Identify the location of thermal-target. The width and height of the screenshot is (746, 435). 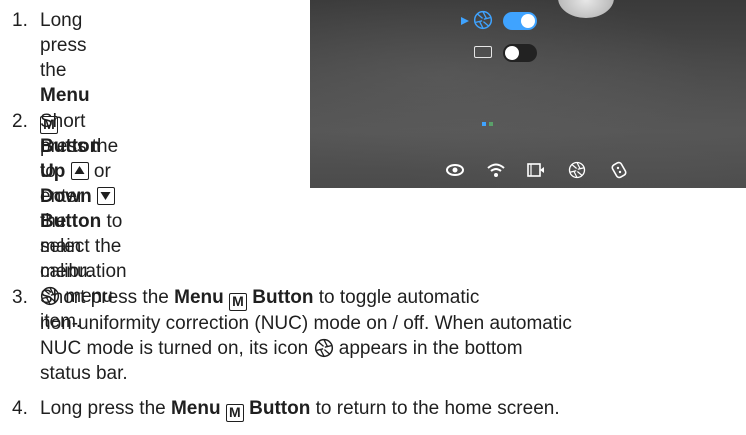
(586, 9).